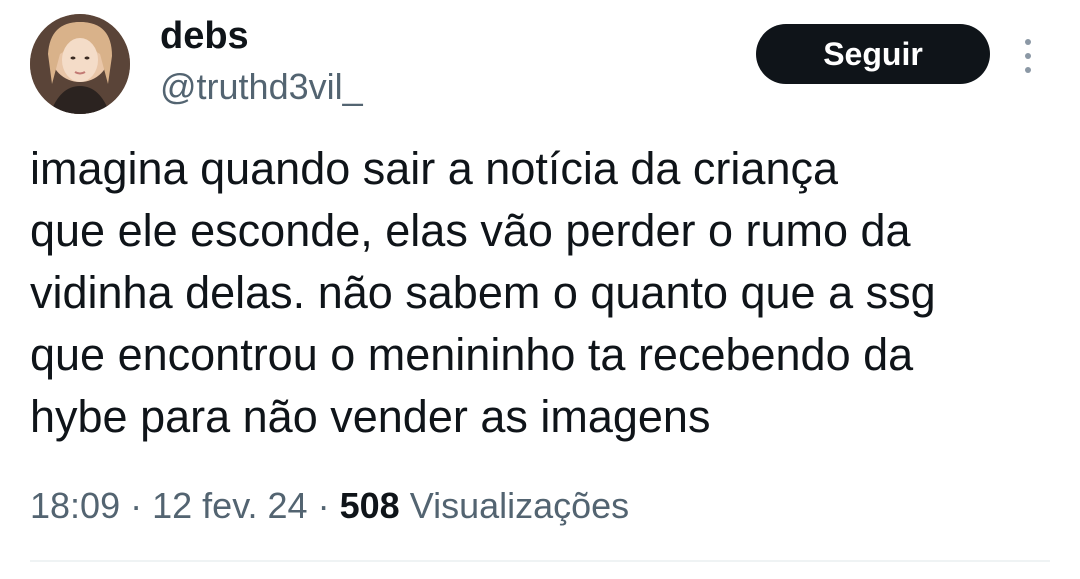 Image resolution: width=1080 pixels, height=579 pixels. I want to click on divider, so click(540, 561).